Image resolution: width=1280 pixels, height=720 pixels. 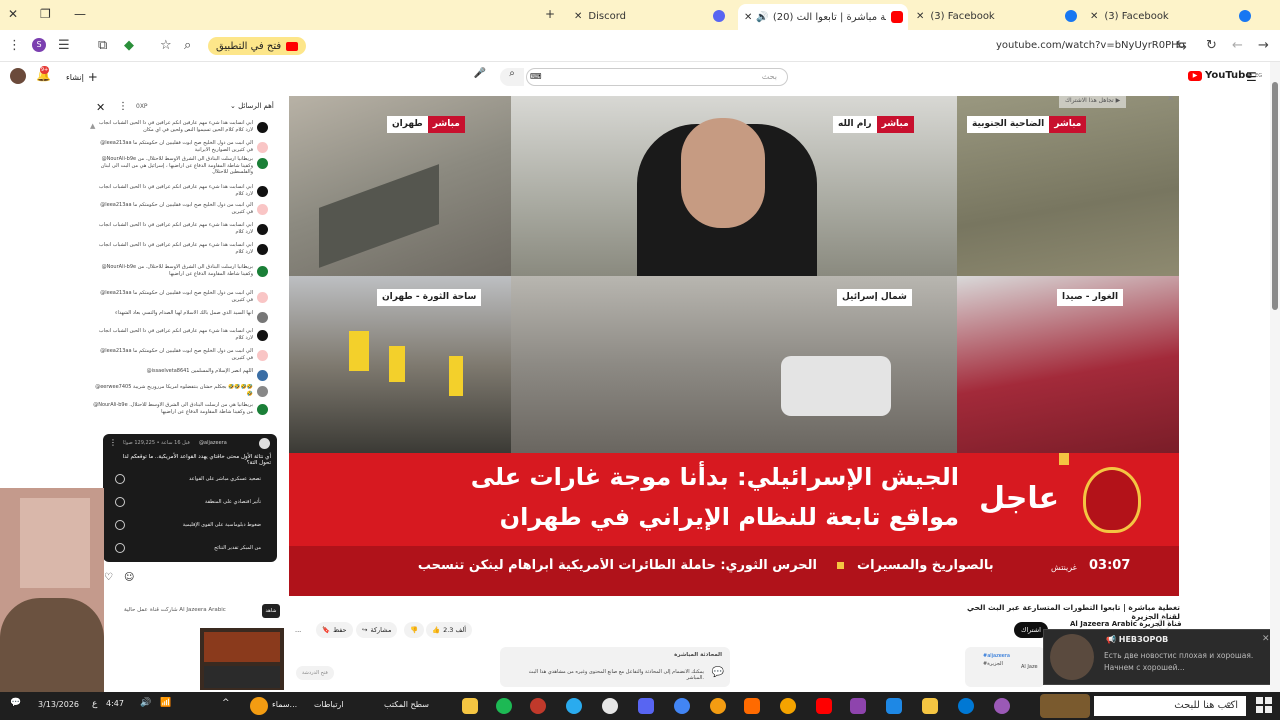 What do you see at coordinates (574, 706) in the screenshot?
I see `telegram-icon` at bounding box center [574, 706].